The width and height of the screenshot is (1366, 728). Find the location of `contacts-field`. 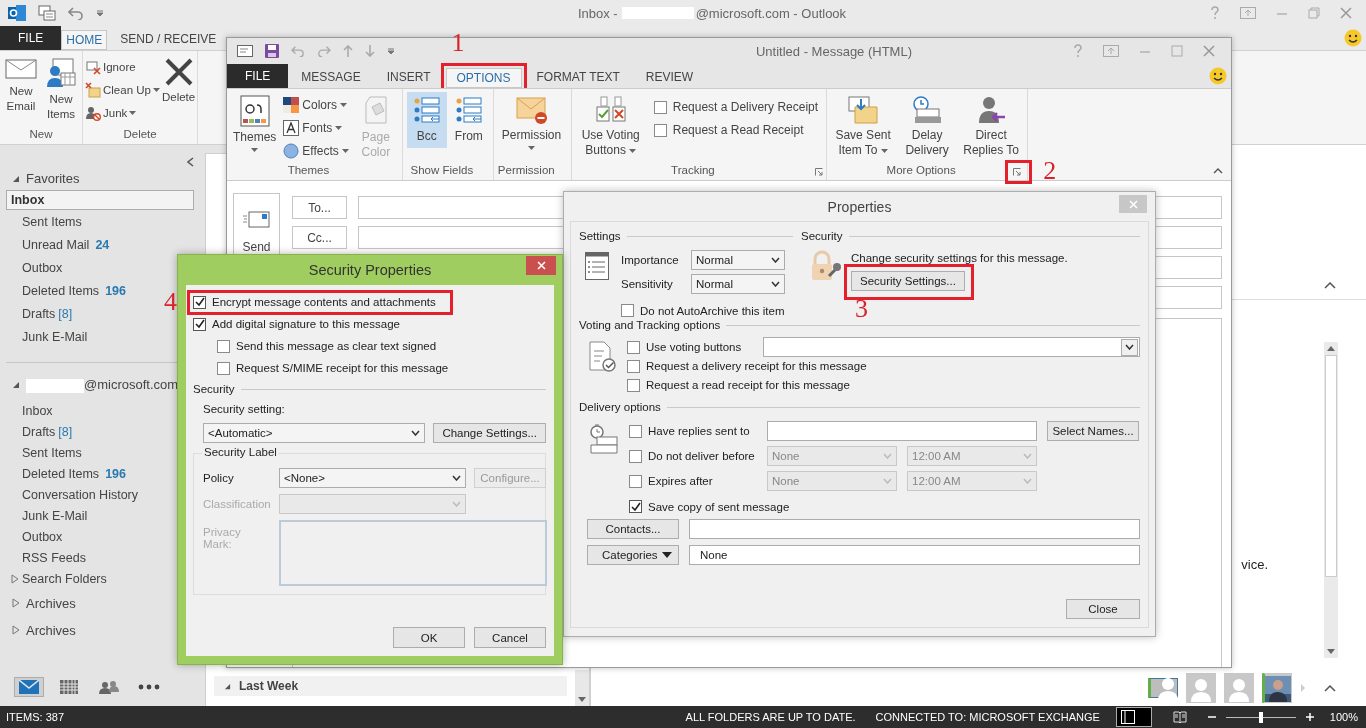

contacts-field is located at coordinates (914, 529).